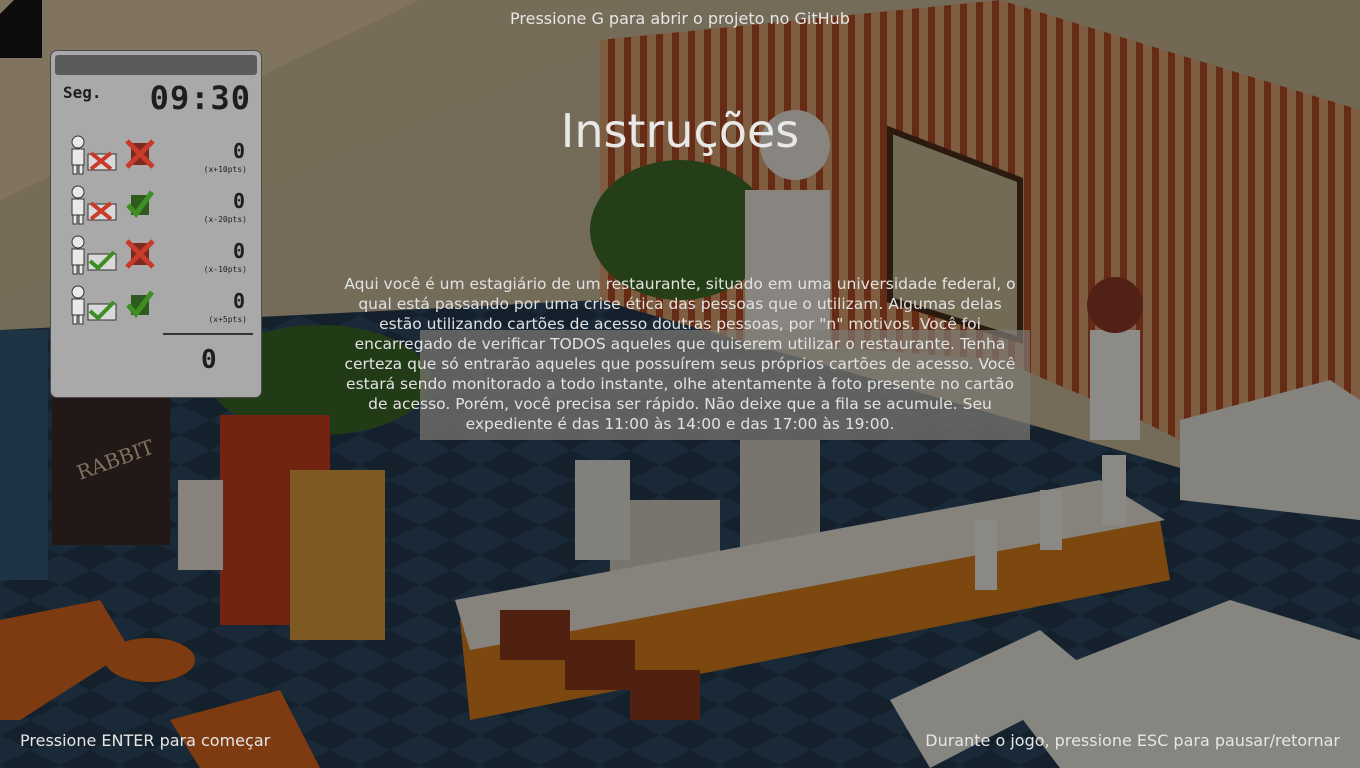  I want to click on row-points: (x+10pts), so click(225, 169).